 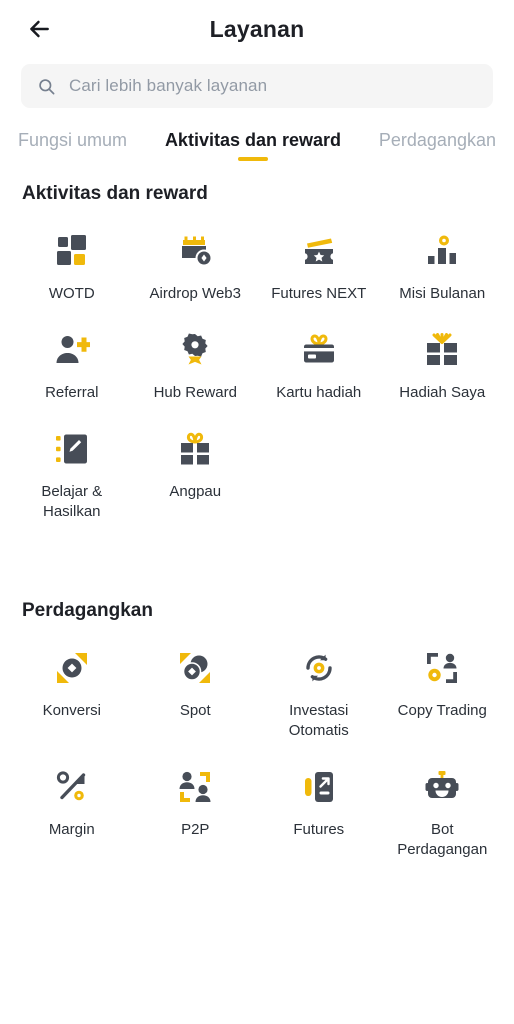 I want to click on tab-fungsi-umum: Fungsi umum, so click(x=72, y=145).